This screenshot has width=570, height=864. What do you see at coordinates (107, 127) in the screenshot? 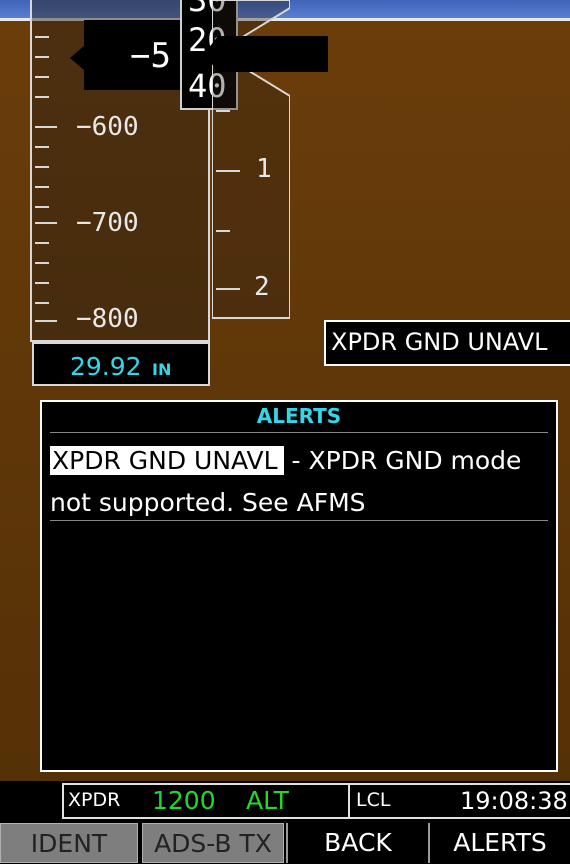
I see `alt-label-600: −600` at bounding box center [107, 127].